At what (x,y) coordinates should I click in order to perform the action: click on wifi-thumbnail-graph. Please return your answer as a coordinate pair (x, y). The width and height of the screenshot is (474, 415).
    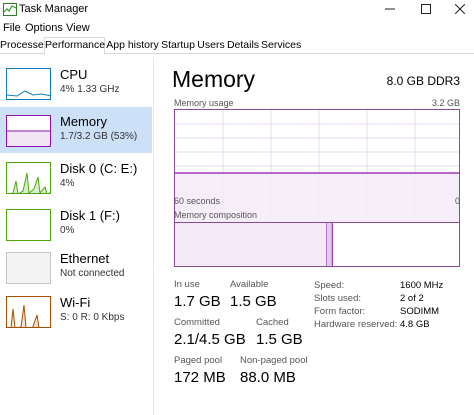
    Looking at the image, I should click on (28, 312).